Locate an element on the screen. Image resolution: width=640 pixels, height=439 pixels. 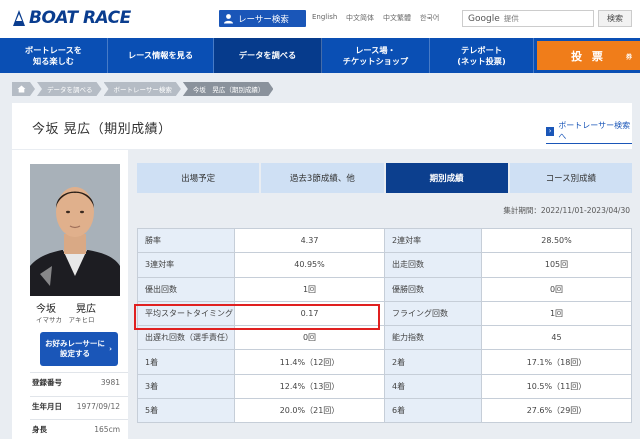
breadcrumb: データを調べる ボートレーサー検索 今坂 晃広（期別成績） is located at coordinates (143, 89).